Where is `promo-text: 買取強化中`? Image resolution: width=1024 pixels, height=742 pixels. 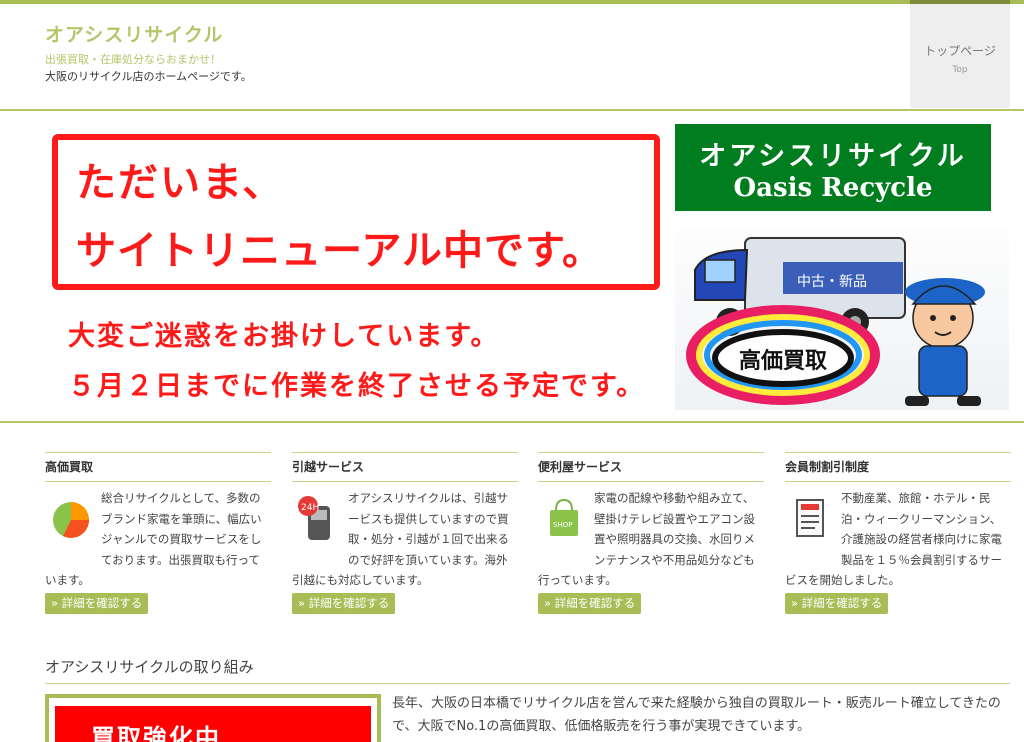
promo-text: 買取強化中 is located at coordinates (156, 733).